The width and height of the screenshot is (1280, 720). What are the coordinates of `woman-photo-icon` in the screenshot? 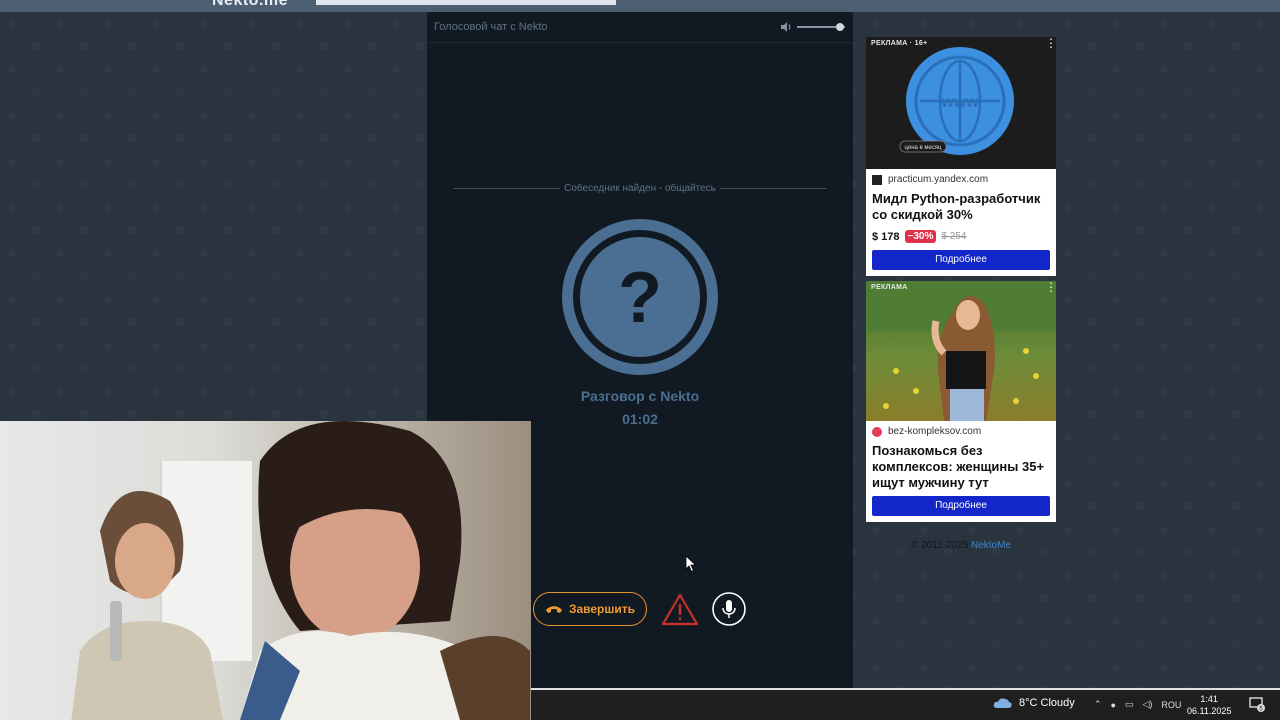 It's located at (961, 351).